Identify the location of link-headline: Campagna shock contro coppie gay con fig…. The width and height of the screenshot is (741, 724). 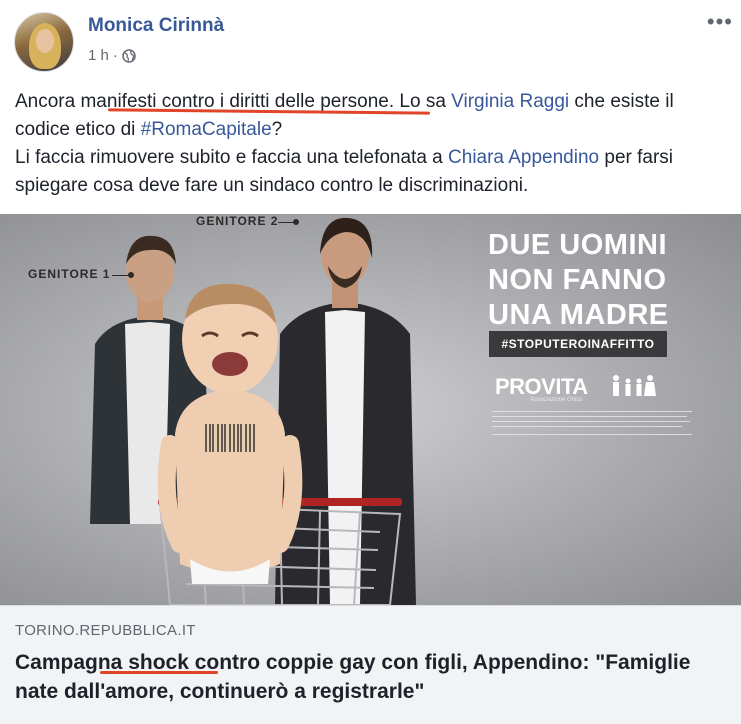
(372, 677).